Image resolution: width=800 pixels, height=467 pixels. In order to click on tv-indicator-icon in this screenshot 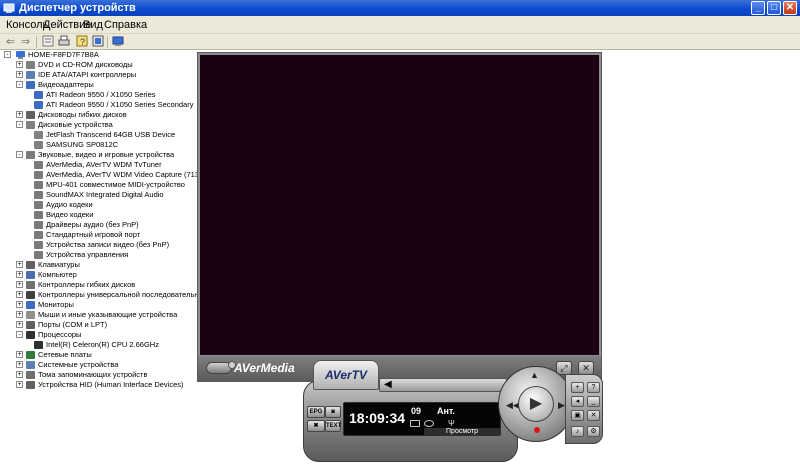, I will do `click(415, 423)`.